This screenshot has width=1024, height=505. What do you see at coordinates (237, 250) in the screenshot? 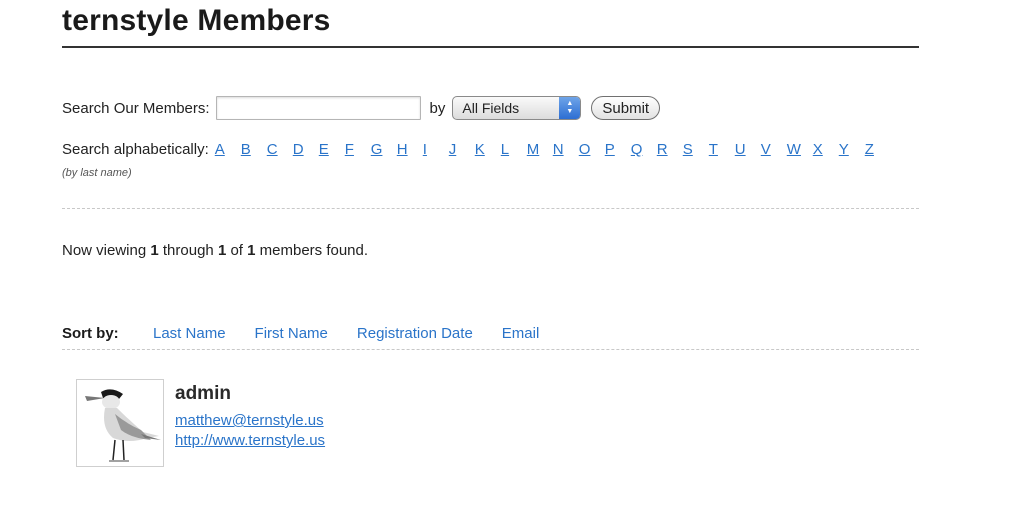
I see `results-of: of` at bounding box center [237, 250].